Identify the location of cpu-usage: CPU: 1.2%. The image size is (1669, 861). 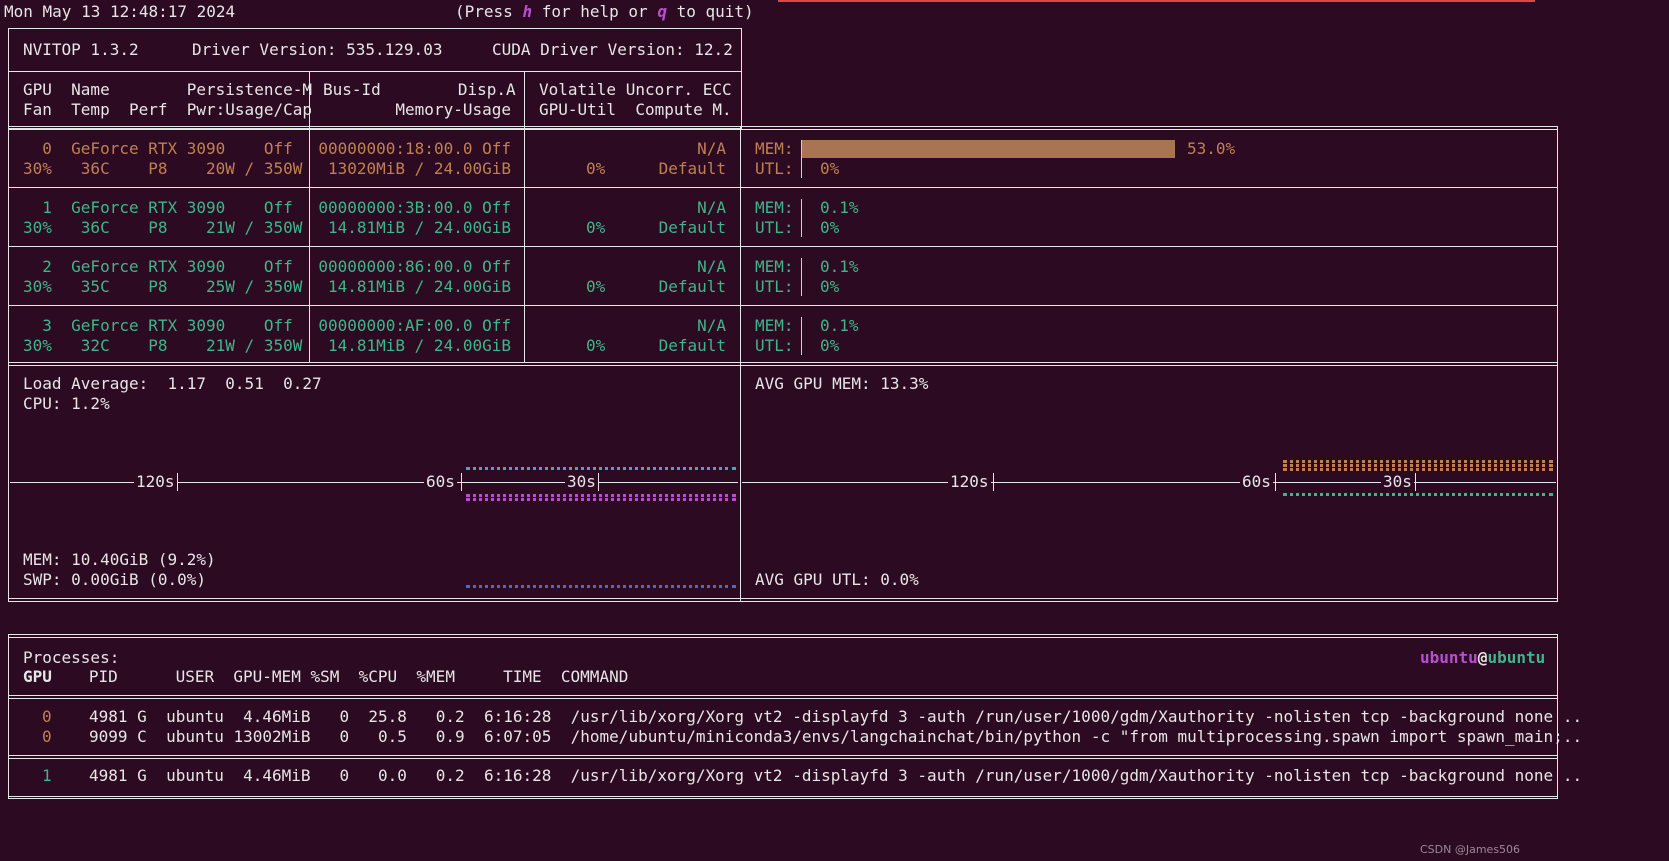
(66, 403).